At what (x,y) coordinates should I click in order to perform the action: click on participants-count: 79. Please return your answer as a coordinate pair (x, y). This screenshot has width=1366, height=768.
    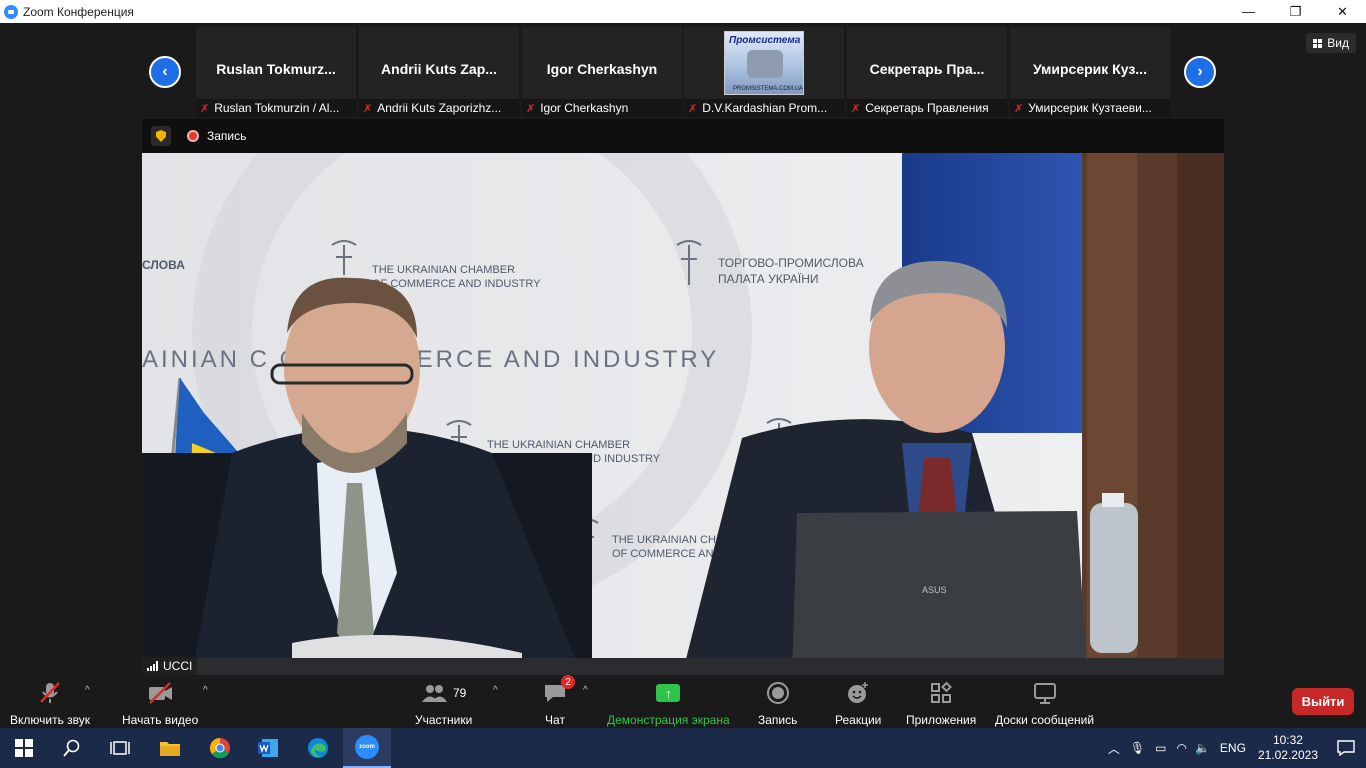
    Looking at the image, I should click on (459, 693).